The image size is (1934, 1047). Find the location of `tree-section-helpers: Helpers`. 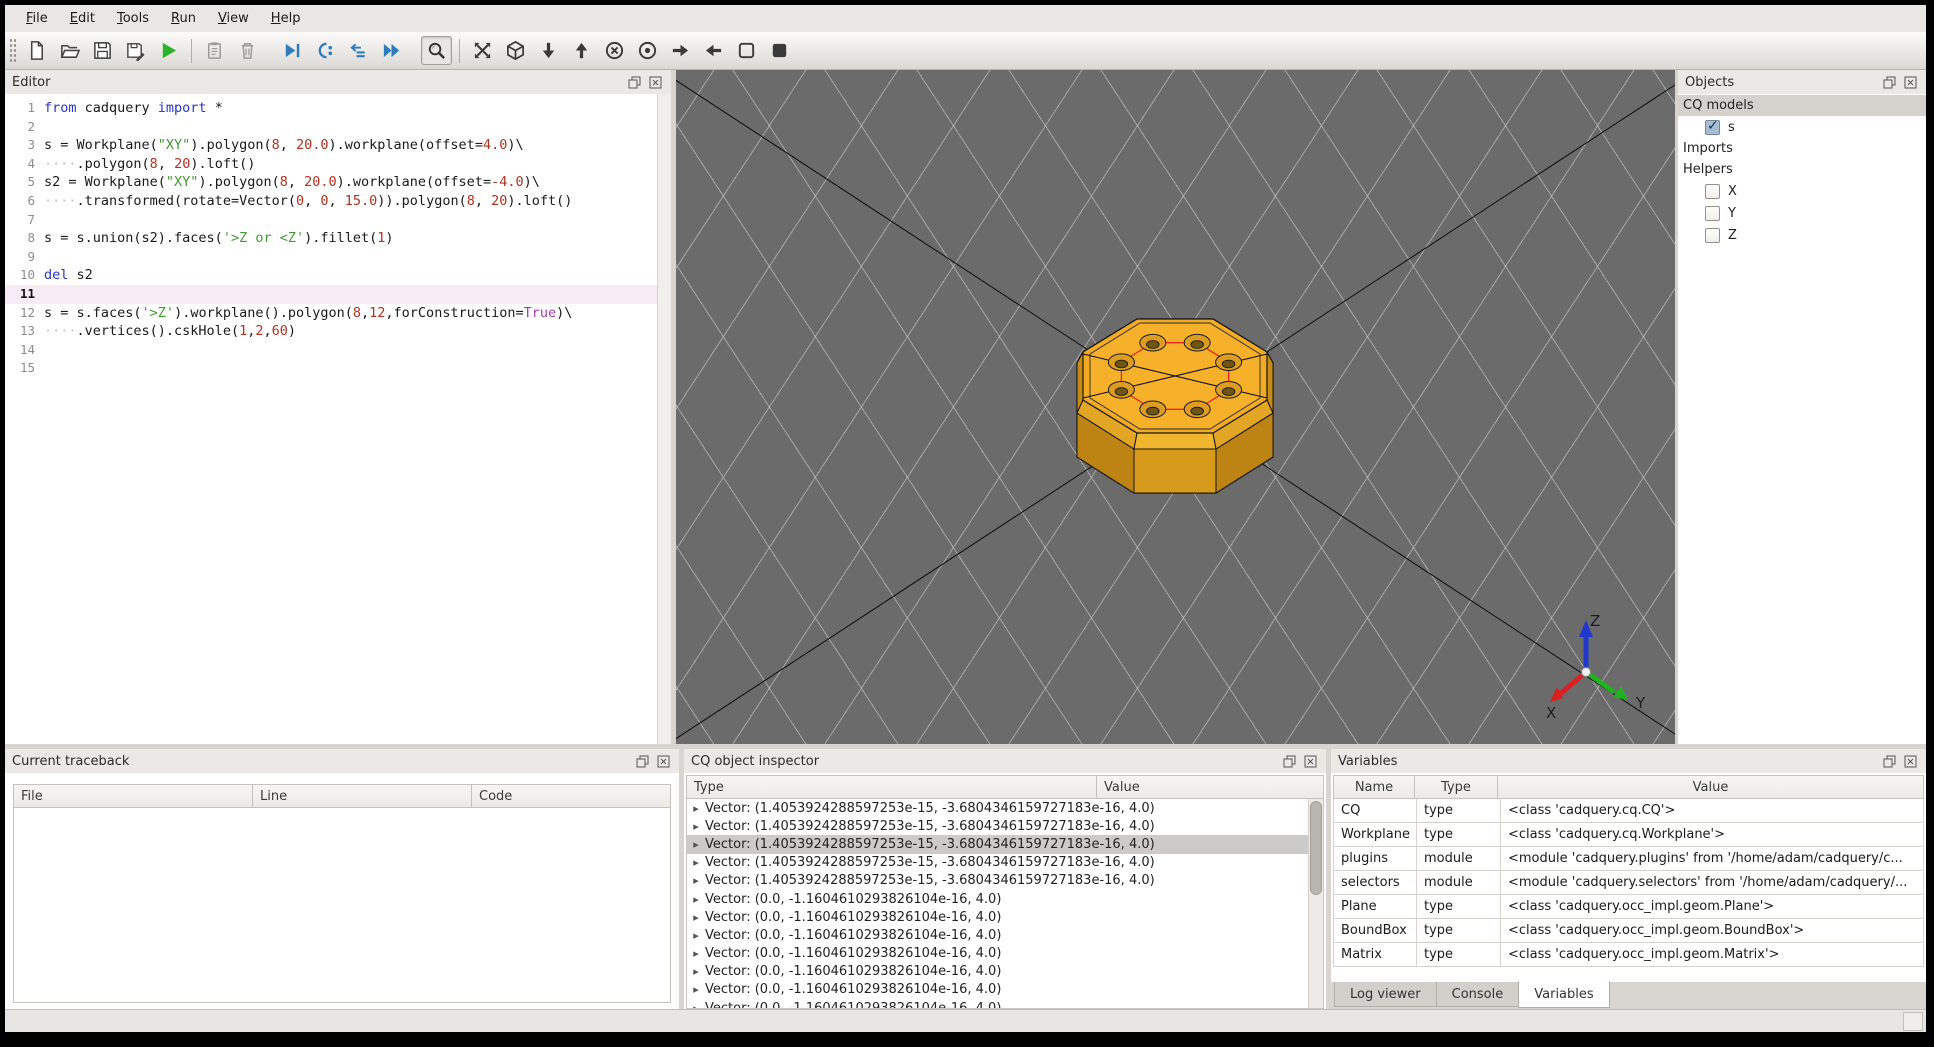

tree-section-helpers: Helpers is located at coordinates (1802, 169).